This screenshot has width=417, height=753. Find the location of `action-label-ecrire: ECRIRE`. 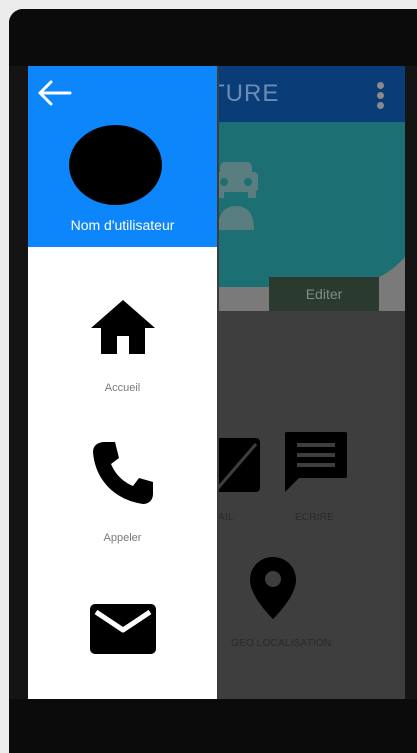

action-label-ecrire: ECRIRE is located at coordinates (314, 517).